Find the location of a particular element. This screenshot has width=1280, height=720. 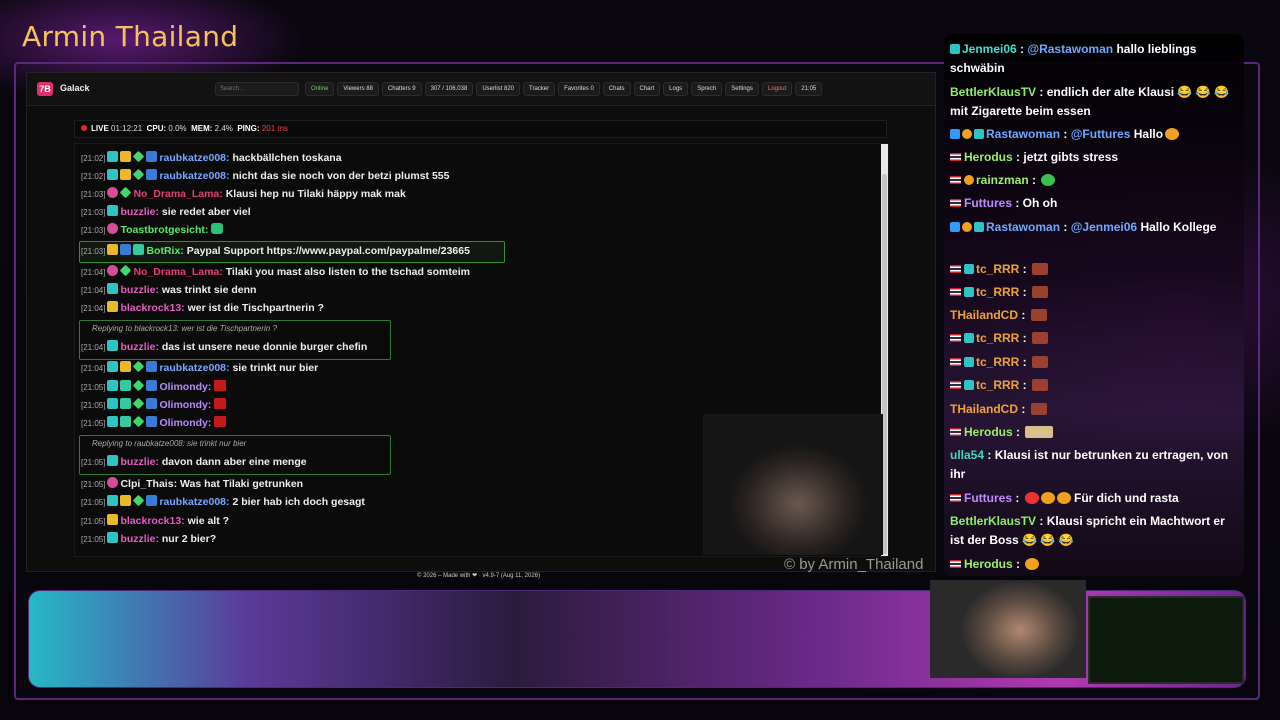

streamer-webcam is located at coordinates (793, 484).